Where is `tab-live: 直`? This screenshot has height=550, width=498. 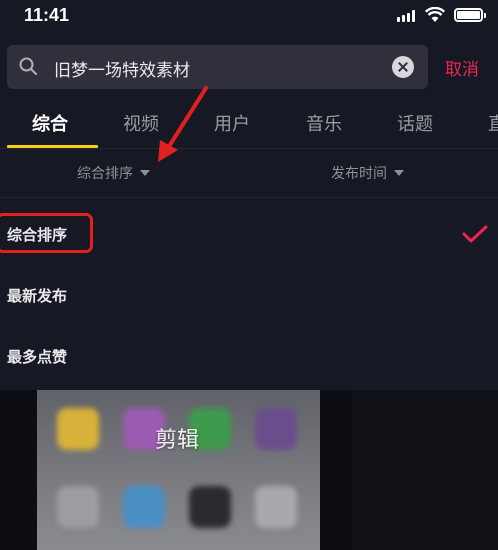 tab-live: 直 is located at coordinates (493, 123).